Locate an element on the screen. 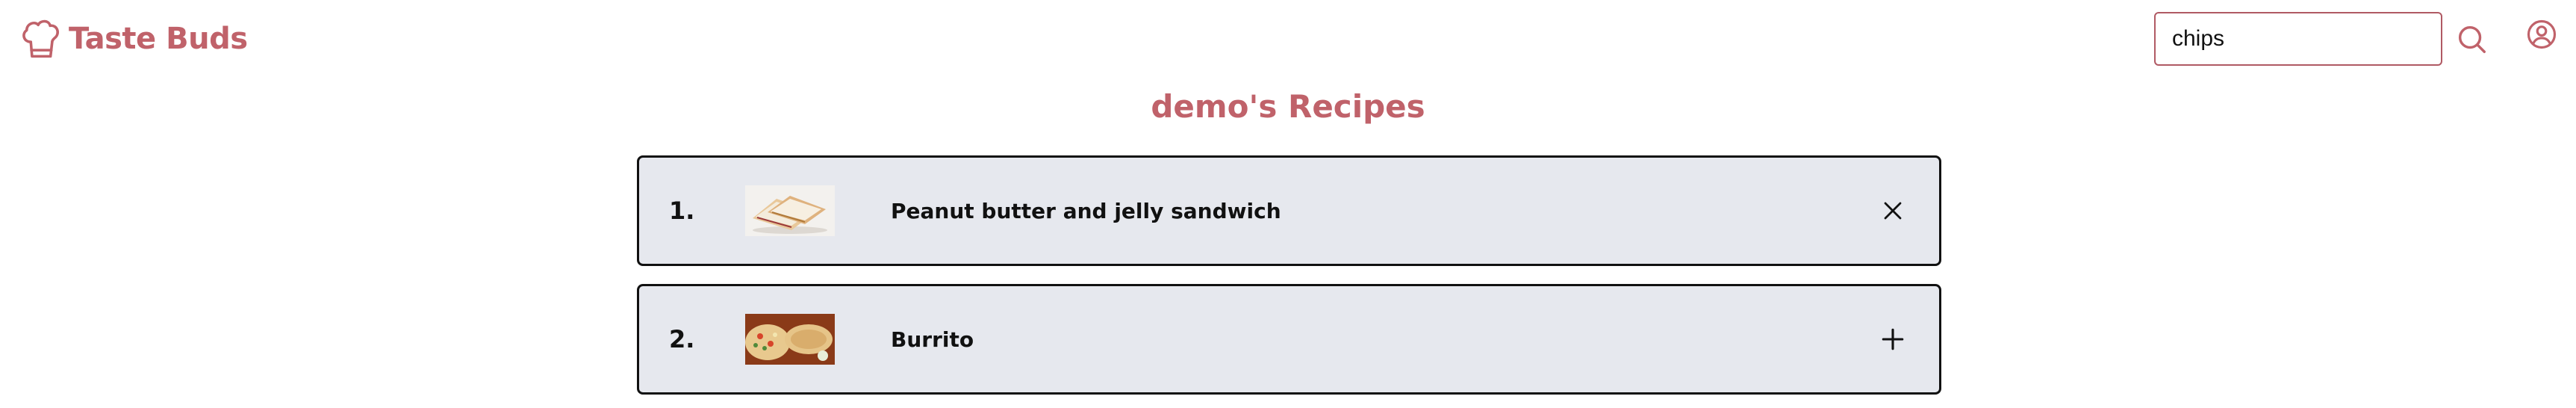 The width and height of the screenshot is (2576, 408). recipe-number: 1. is located at coordinates (682, 211).